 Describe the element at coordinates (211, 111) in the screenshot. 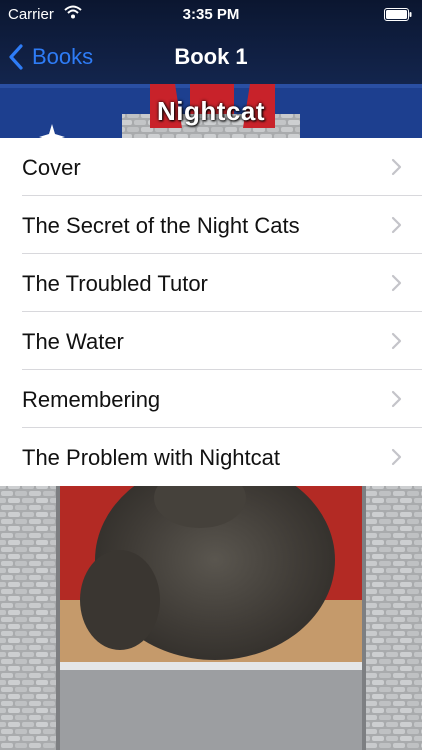

I see `book-banner-title: Nightcat` at that location.